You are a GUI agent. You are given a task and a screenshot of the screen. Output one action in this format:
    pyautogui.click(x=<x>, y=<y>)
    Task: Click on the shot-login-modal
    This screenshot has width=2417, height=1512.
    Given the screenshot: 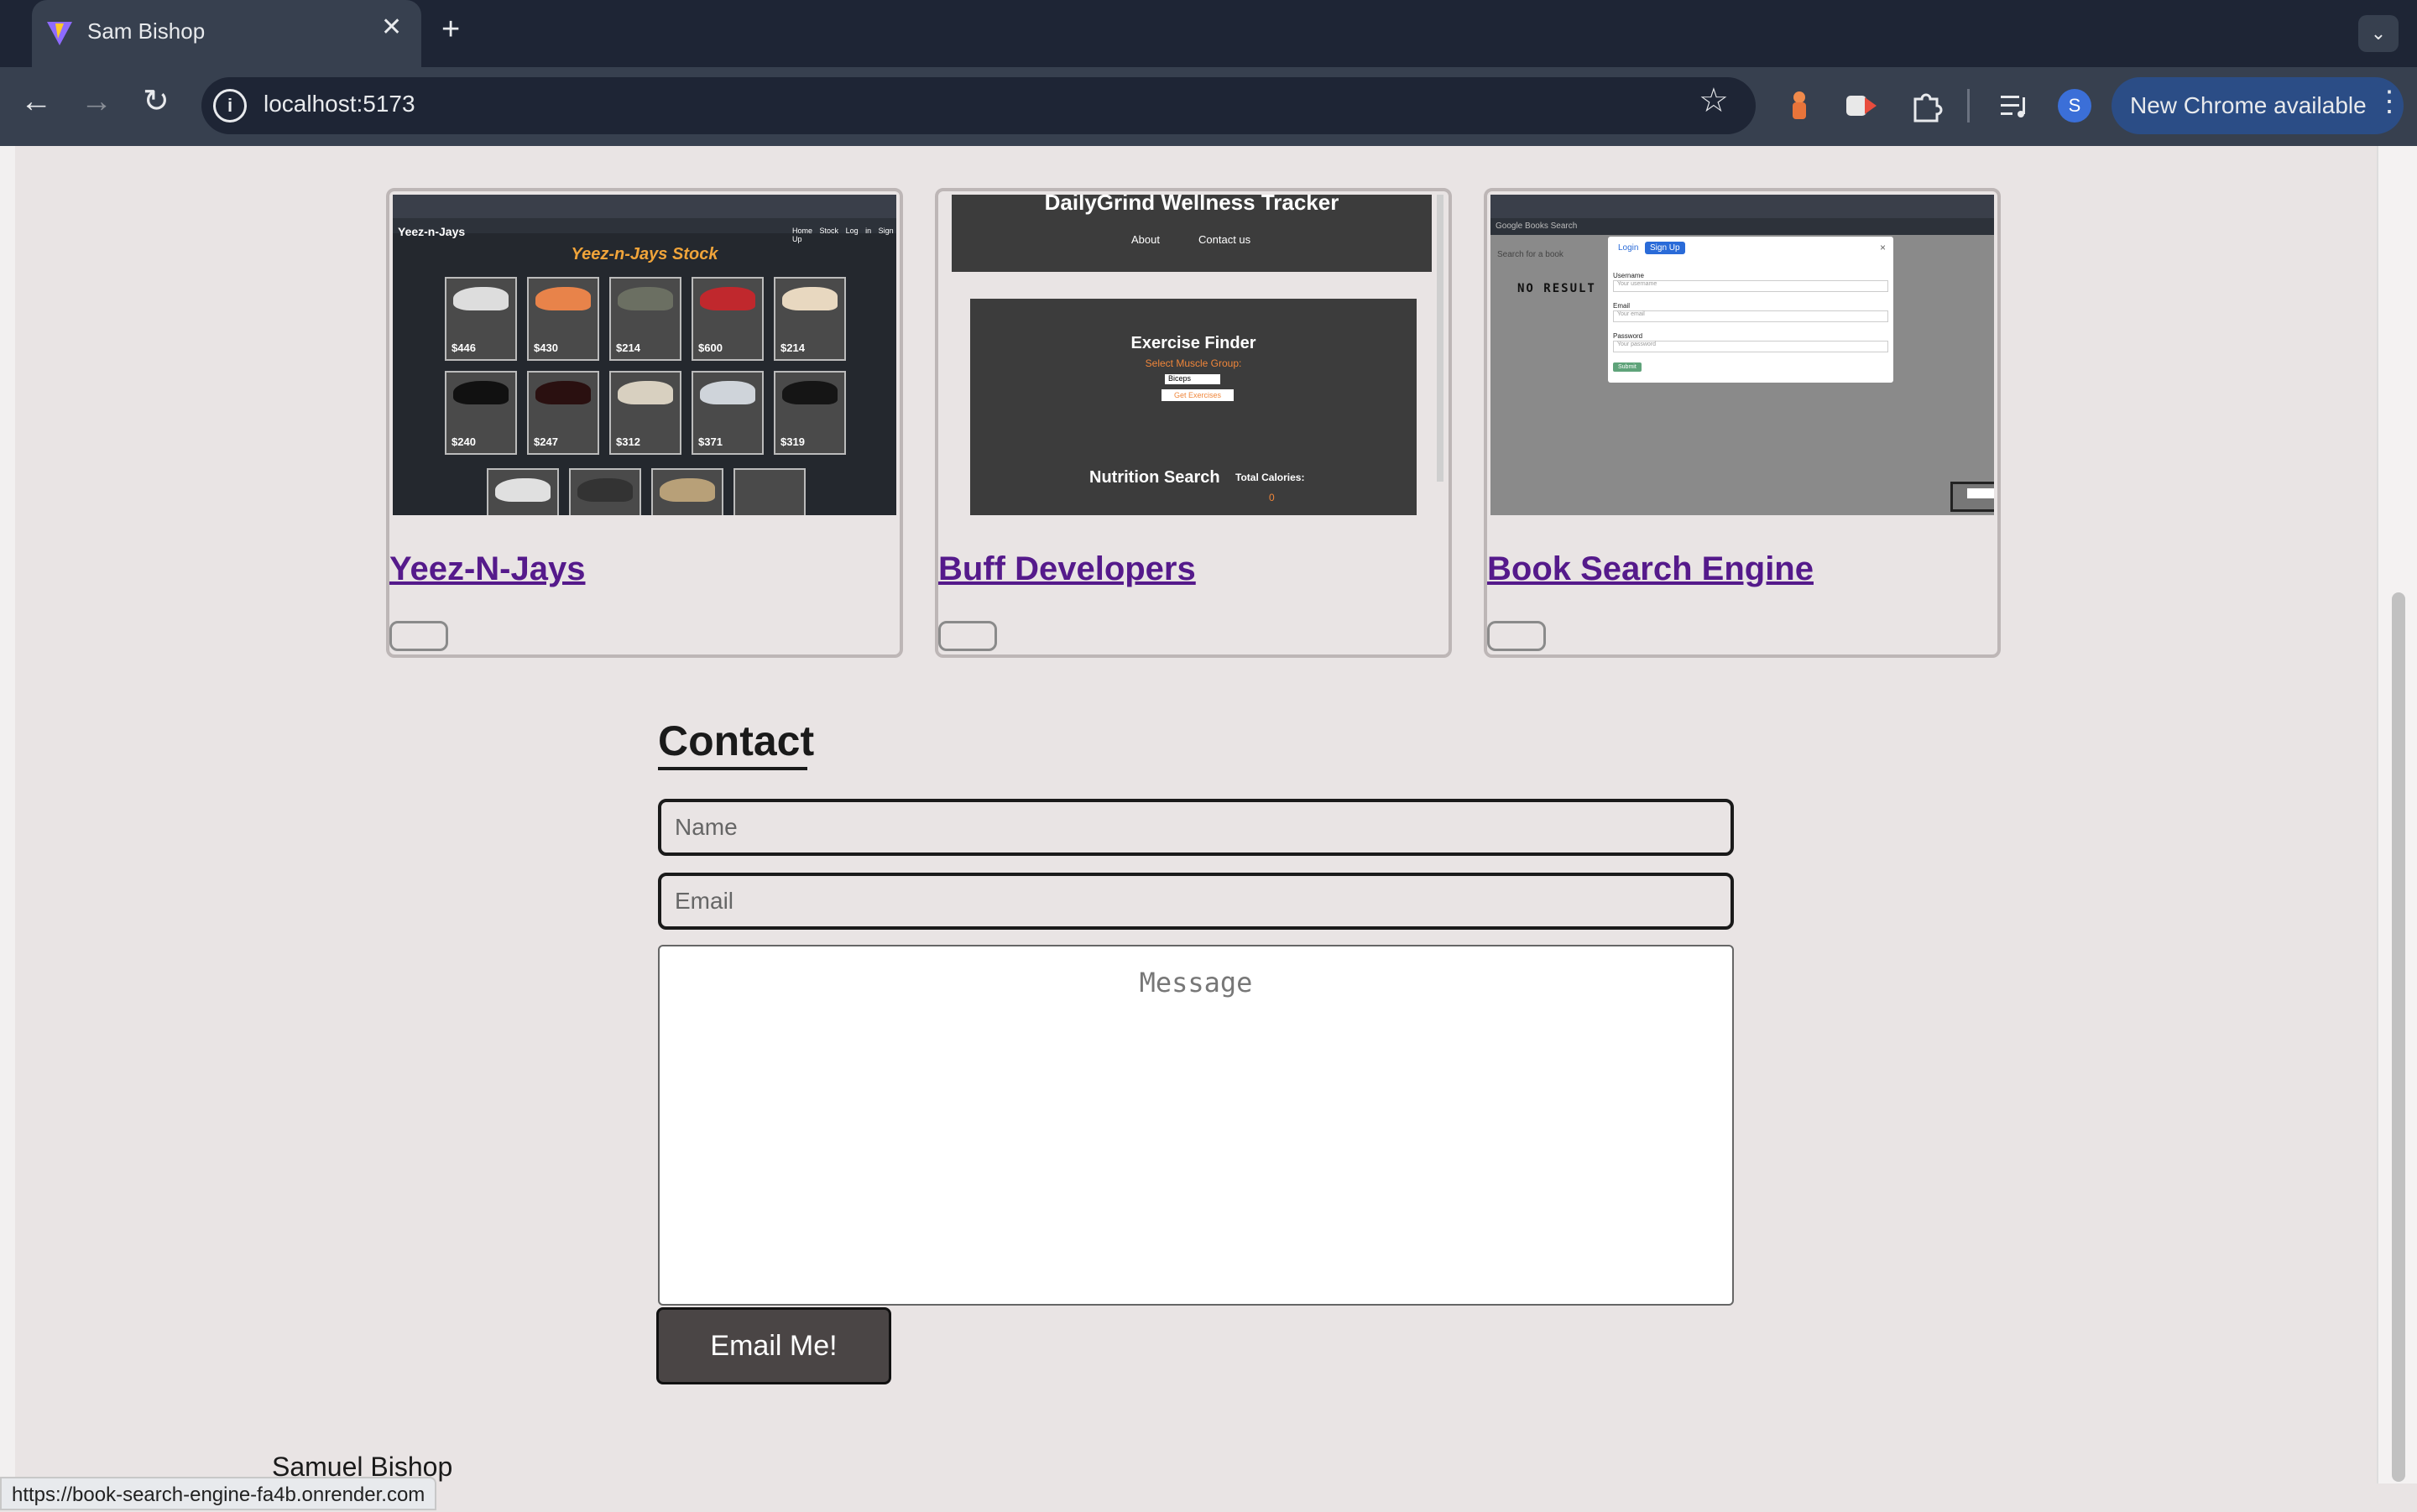 What is the action you would take?
    pyautogui.click(x=1750, y=310)
    